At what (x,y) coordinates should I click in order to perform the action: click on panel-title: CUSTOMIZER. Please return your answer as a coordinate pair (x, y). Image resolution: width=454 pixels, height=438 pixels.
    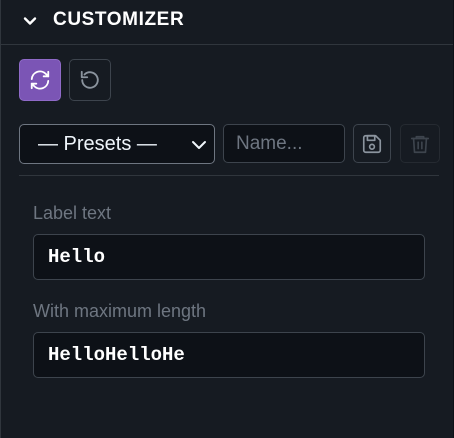
    Looking at the image, I should click on (119, 19).